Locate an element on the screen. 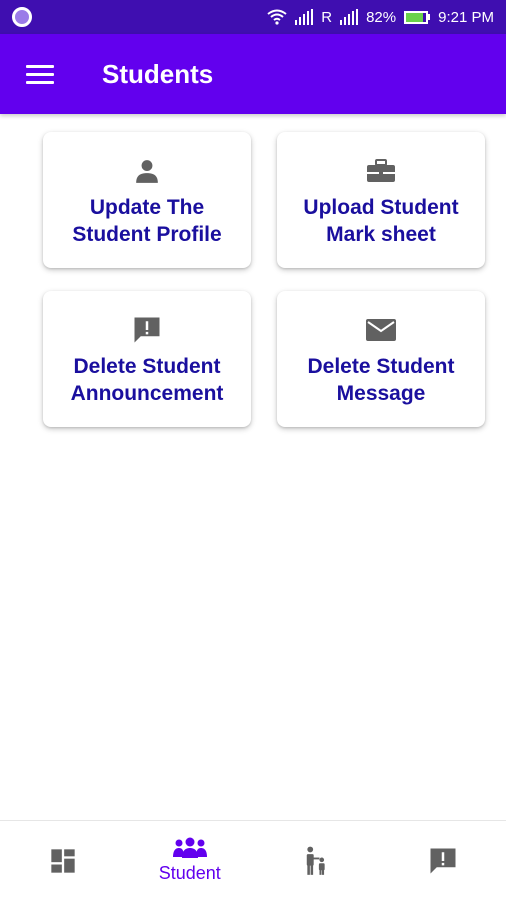 The width and height of the screenshot is (506, 900). feedback-icon is located at coordinates (443, 860).